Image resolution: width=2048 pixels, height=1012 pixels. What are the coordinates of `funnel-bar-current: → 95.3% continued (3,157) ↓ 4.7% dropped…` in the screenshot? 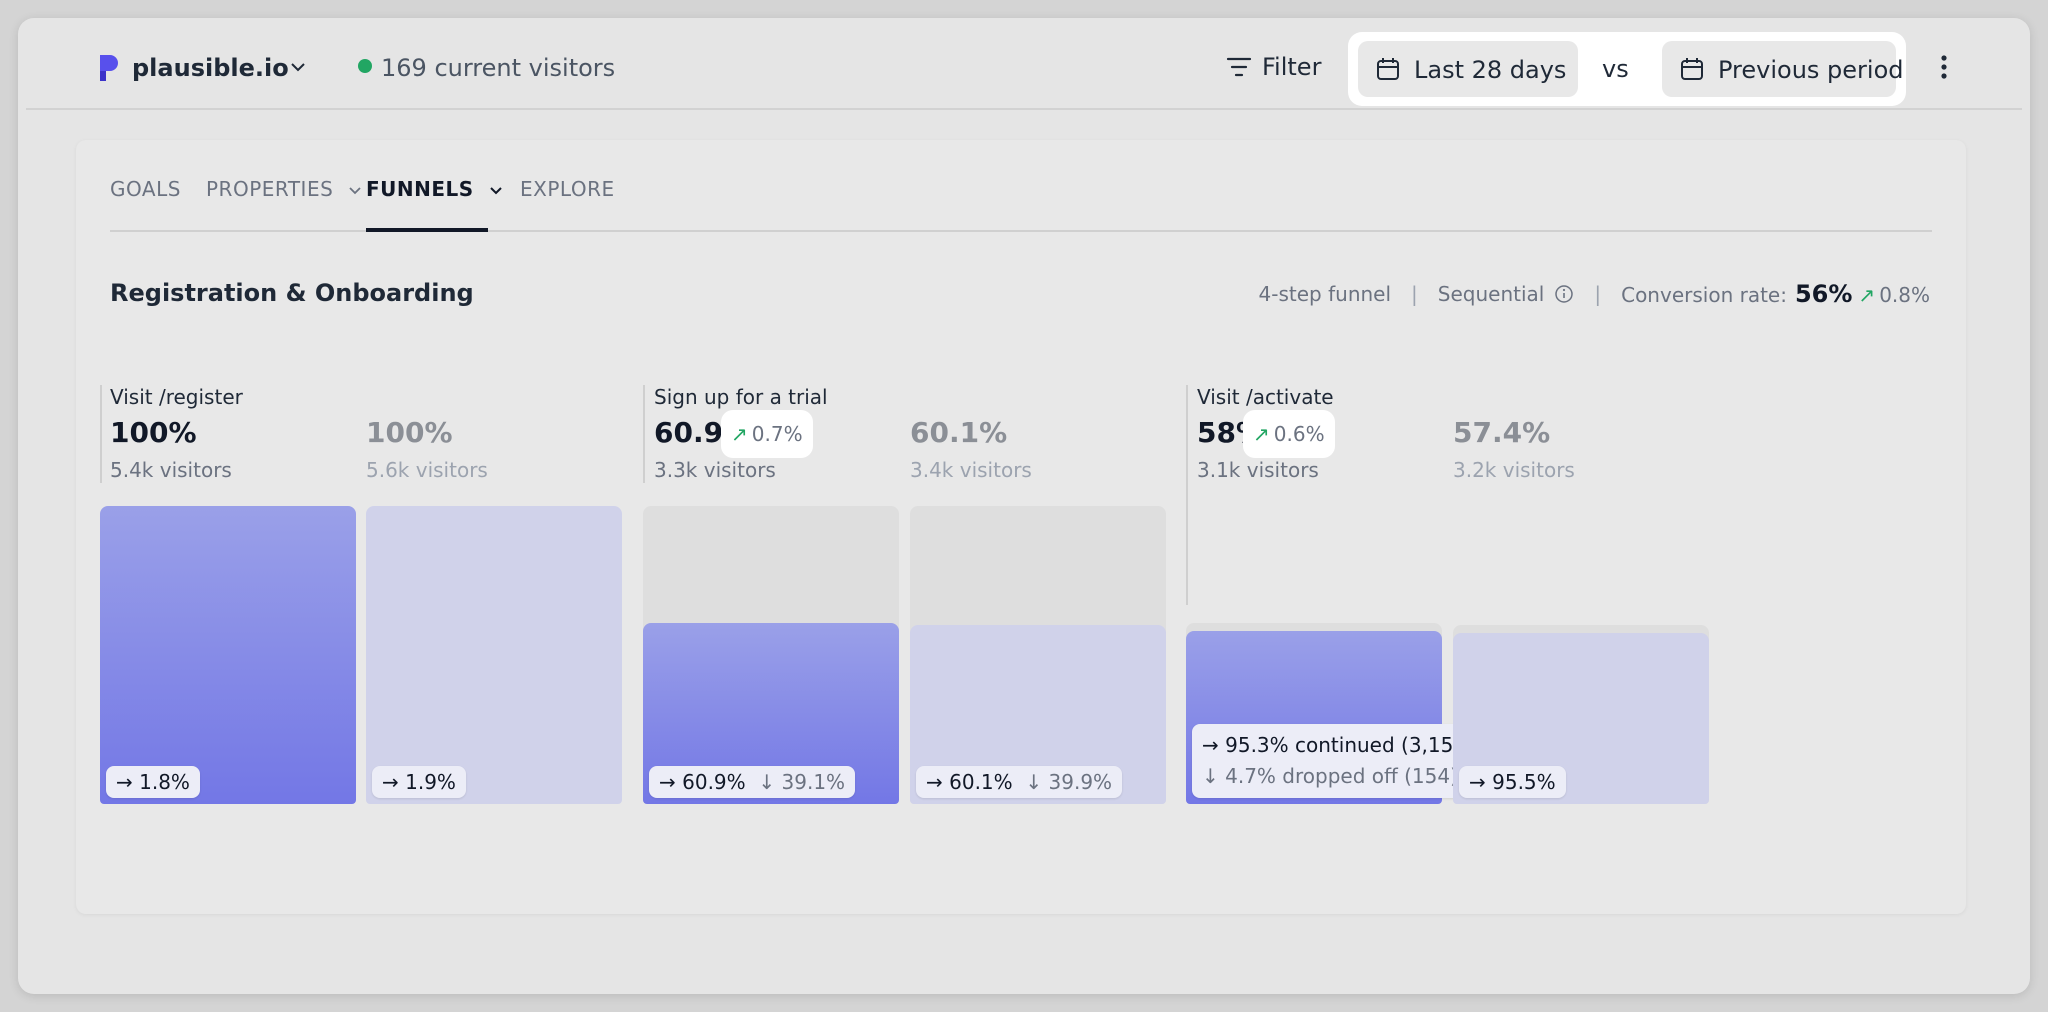 It's located at (1335, 717).